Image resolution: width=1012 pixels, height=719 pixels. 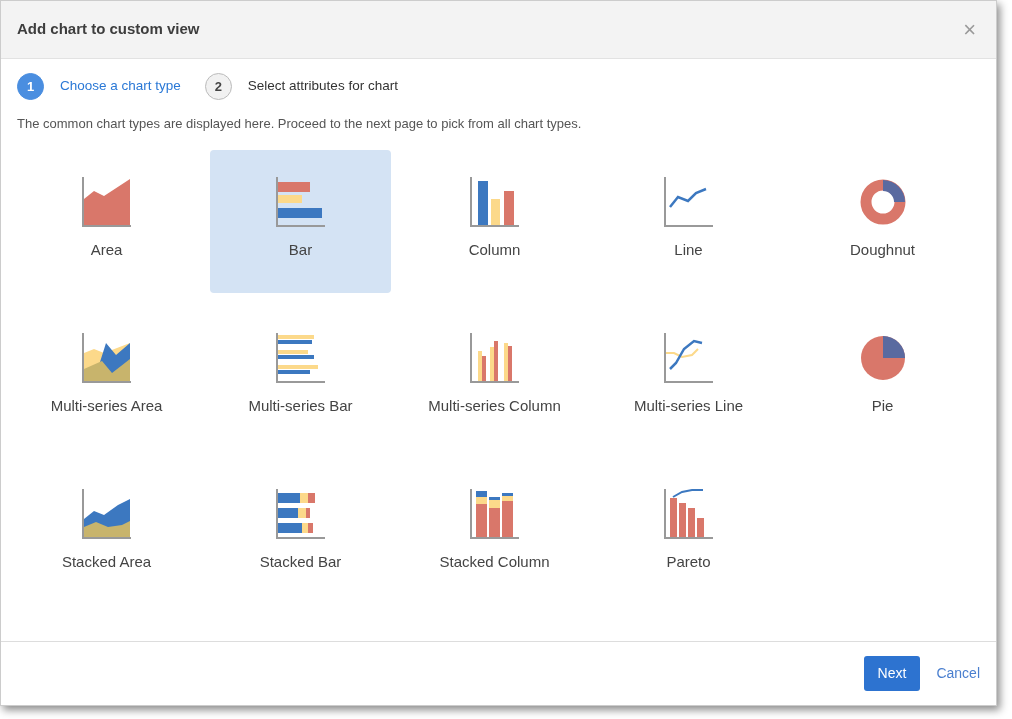 I want to click on step-number: 1, so click(x=30, y=86).